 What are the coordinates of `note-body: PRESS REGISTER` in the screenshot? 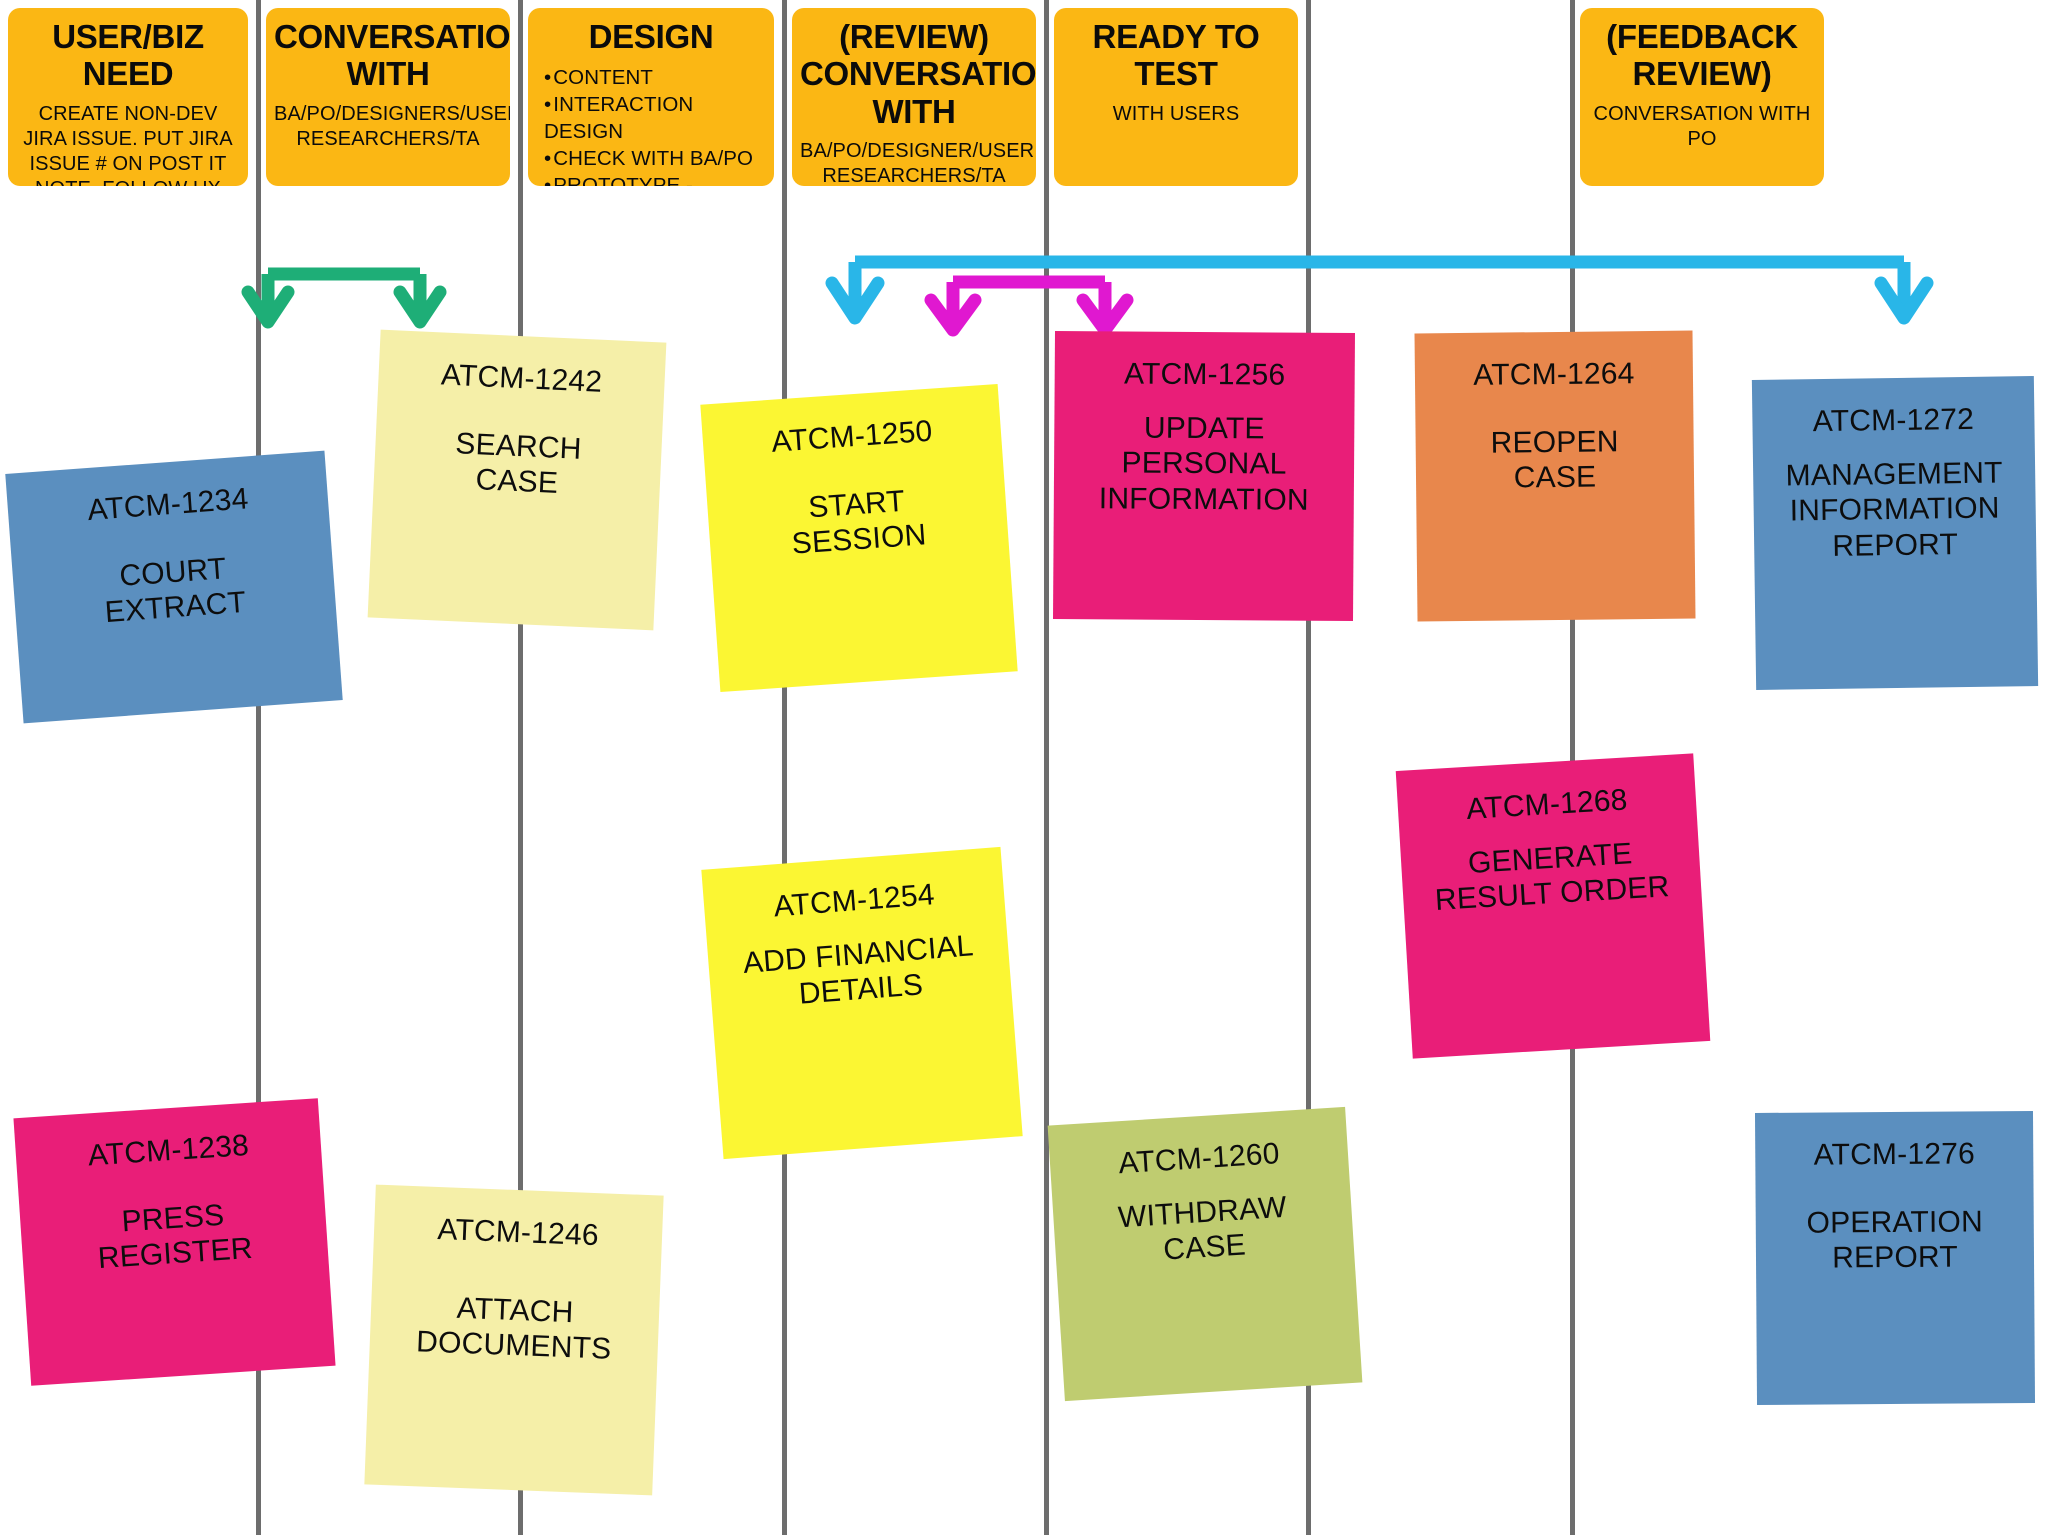 It's located at (175, 1237).